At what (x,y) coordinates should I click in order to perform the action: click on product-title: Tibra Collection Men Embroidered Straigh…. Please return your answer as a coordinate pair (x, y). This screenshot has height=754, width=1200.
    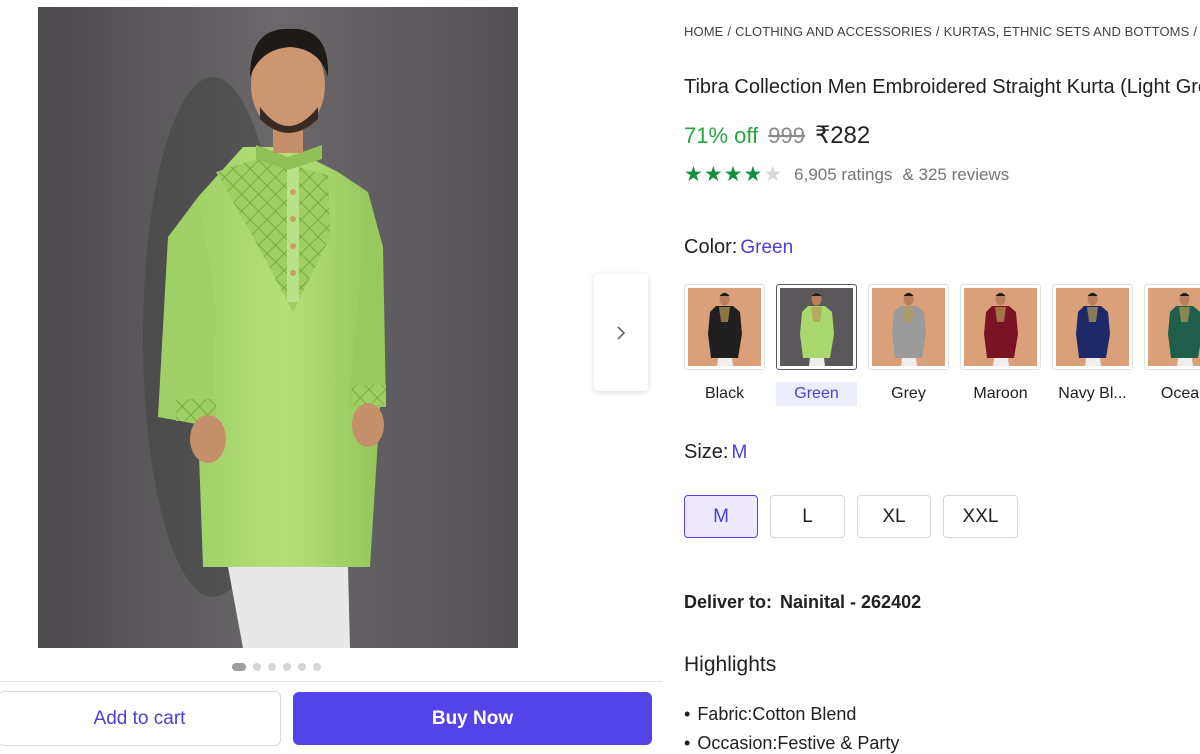
    Looking at the image, I should click on (942, 87).